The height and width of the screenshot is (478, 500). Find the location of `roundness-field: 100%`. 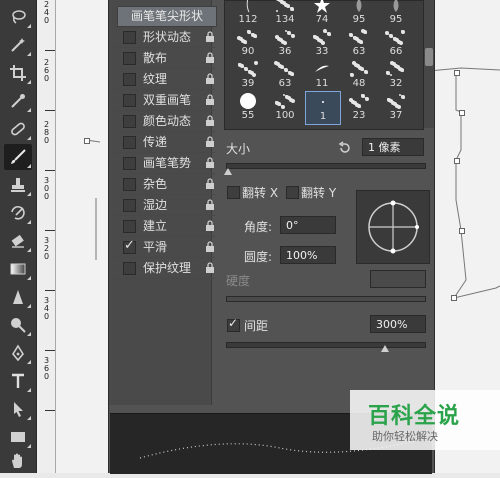

roundness-field: 100% is located at coordinates (308, 255).